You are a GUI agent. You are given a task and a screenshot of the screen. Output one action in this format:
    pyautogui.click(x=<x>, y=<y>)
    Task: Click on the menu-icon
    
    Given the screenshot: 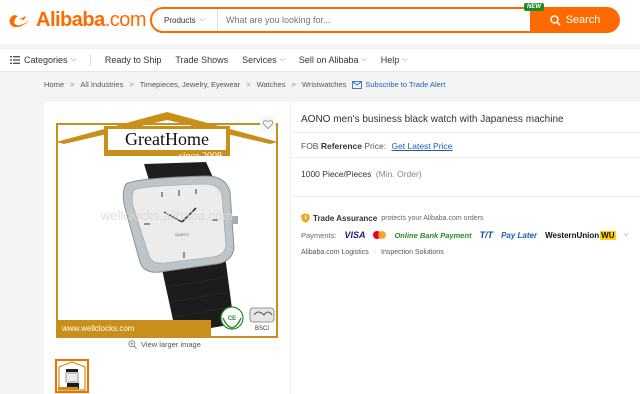 What is the action you would take?
    pyautogui.click(x=15, y=60)
    